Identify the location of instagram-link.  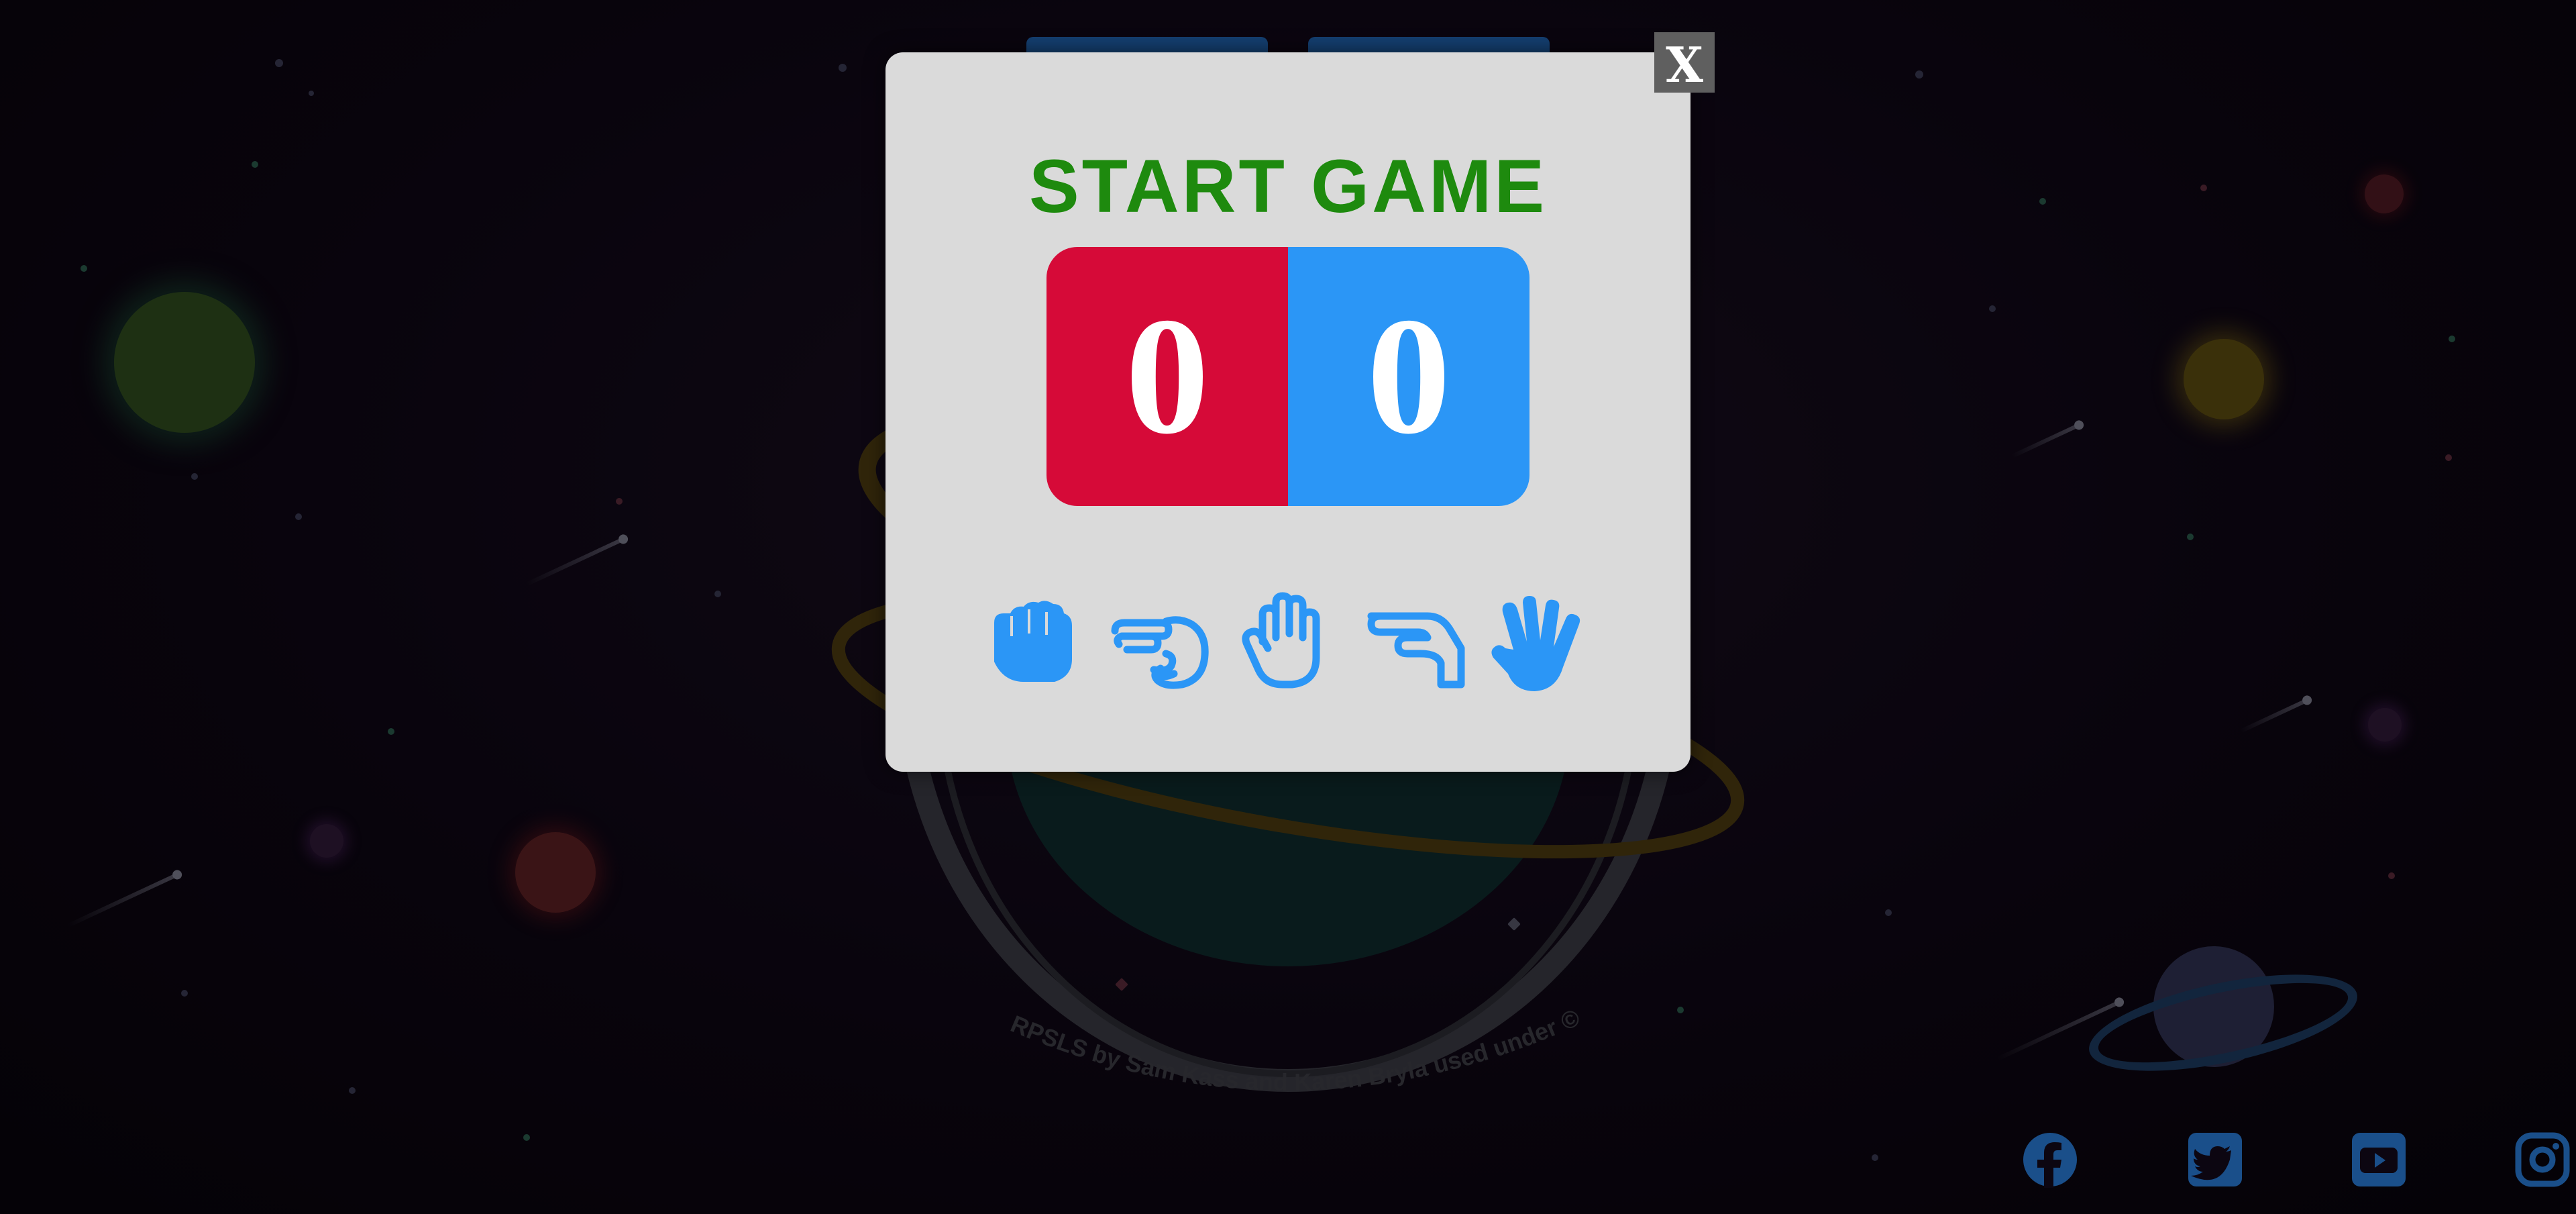
(2542, 1159).